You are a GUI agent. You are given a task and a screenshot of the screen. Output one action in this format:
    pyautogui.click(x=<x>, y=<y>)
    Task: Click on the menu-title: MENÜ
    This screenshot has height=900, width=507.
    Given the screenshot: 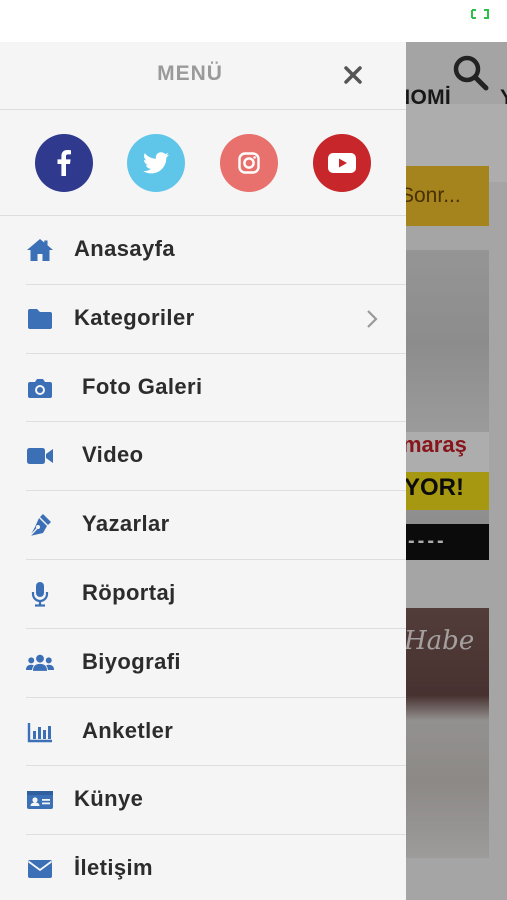 What is the action you would take?
    pyautogui.click(x=190, y=73)
    